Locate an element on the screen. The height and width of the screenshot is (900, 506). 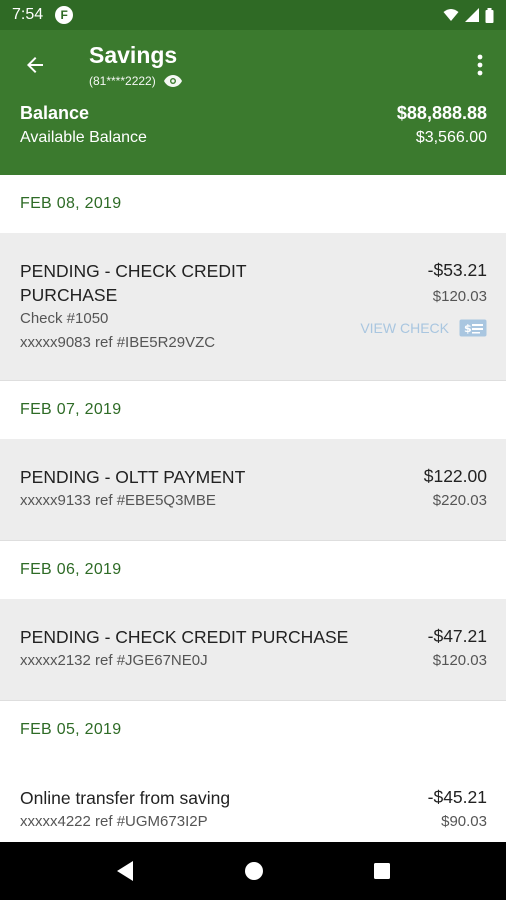
status-icons is located at coordinates (468, 15).